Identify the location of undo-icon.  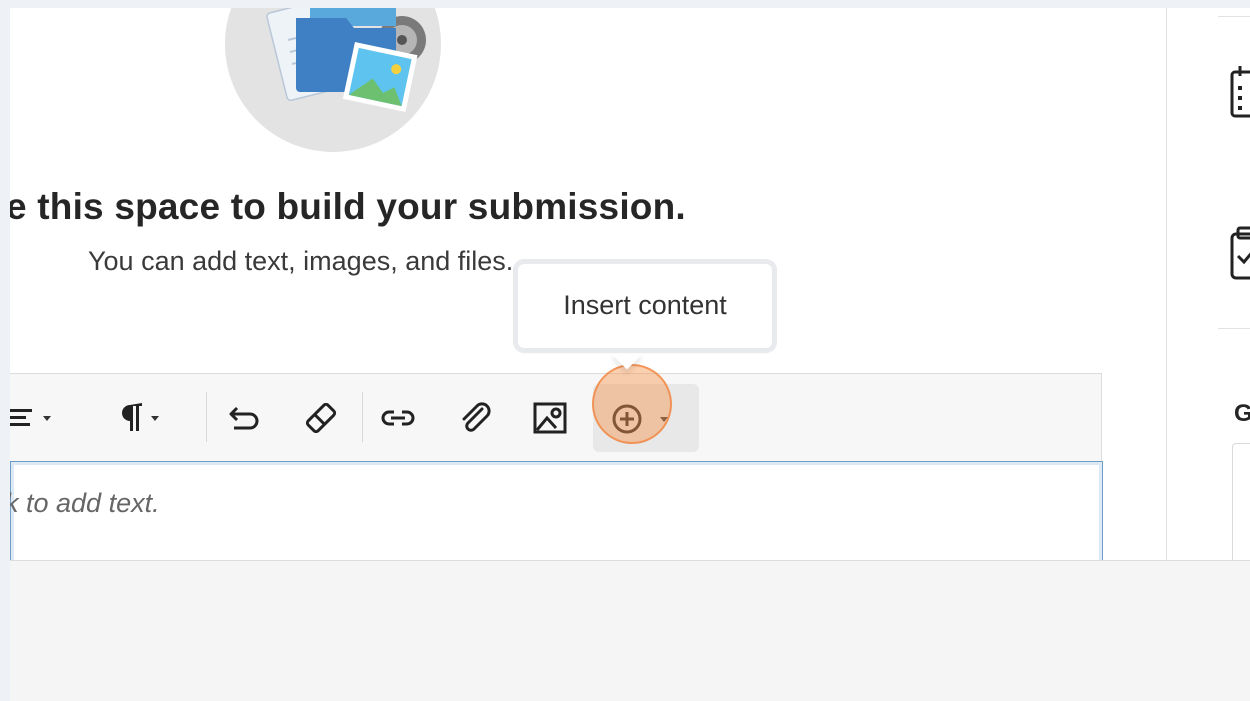
(244, 418).